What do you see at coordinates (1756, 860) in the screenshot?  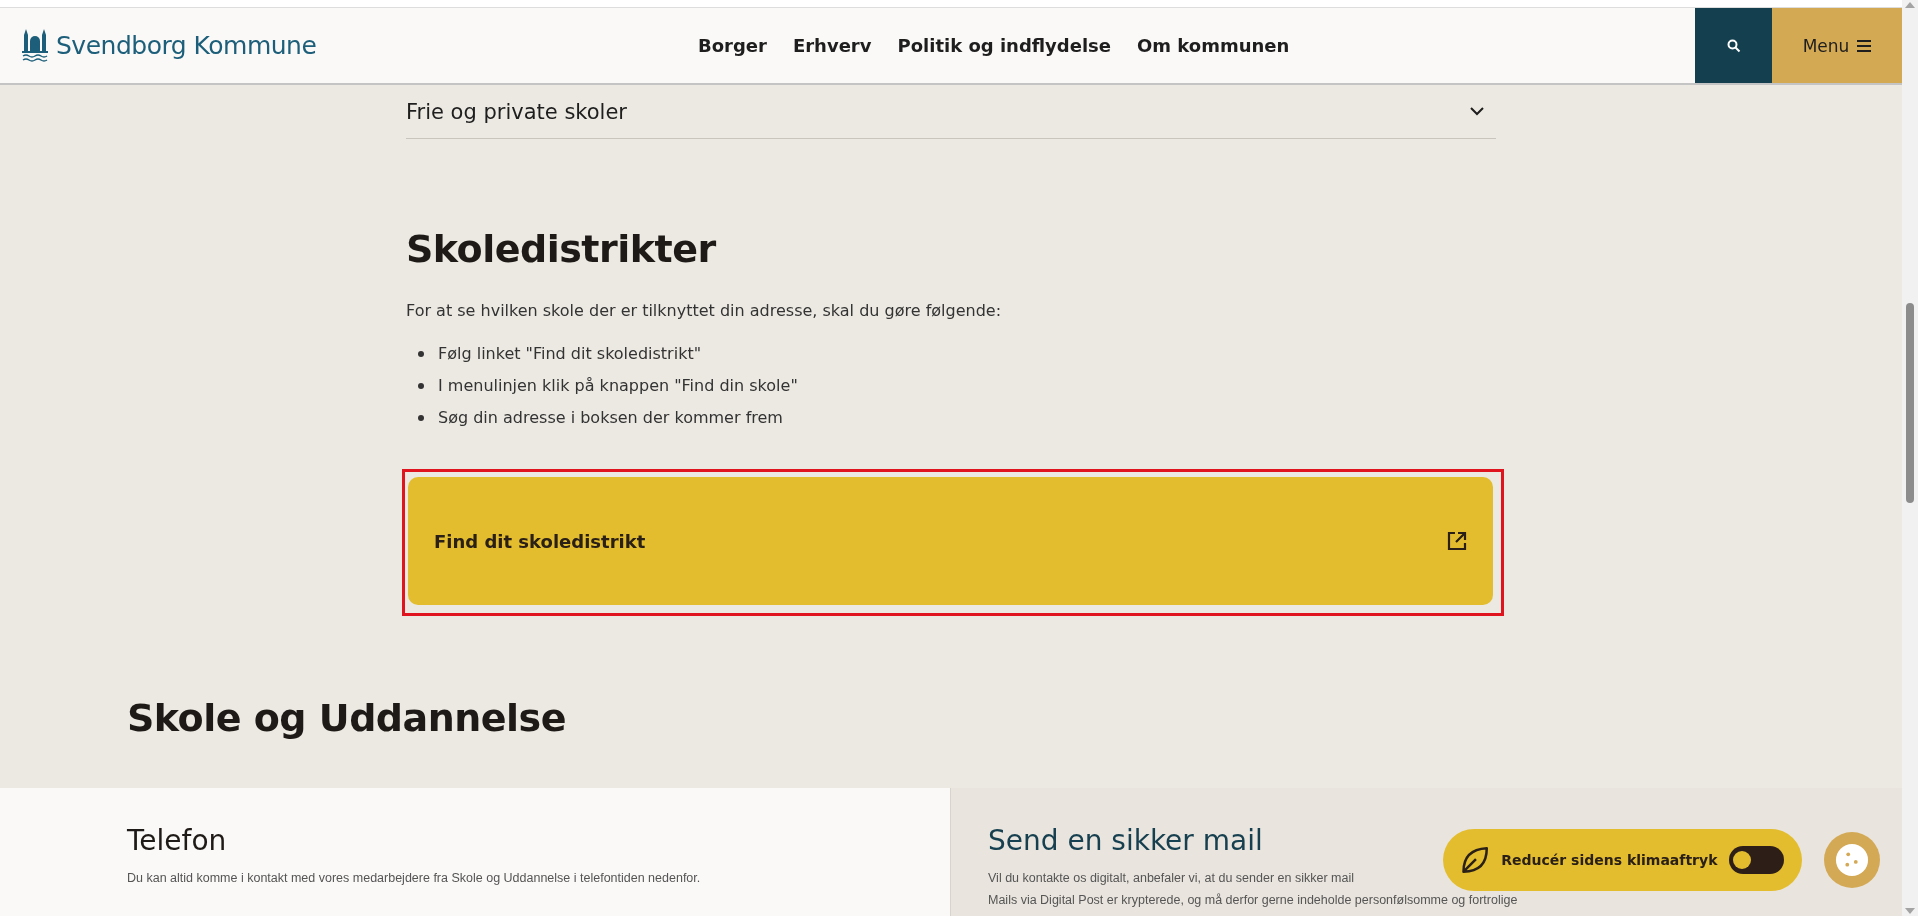 I see `climate-switch` at bounding box center [1756, 860].